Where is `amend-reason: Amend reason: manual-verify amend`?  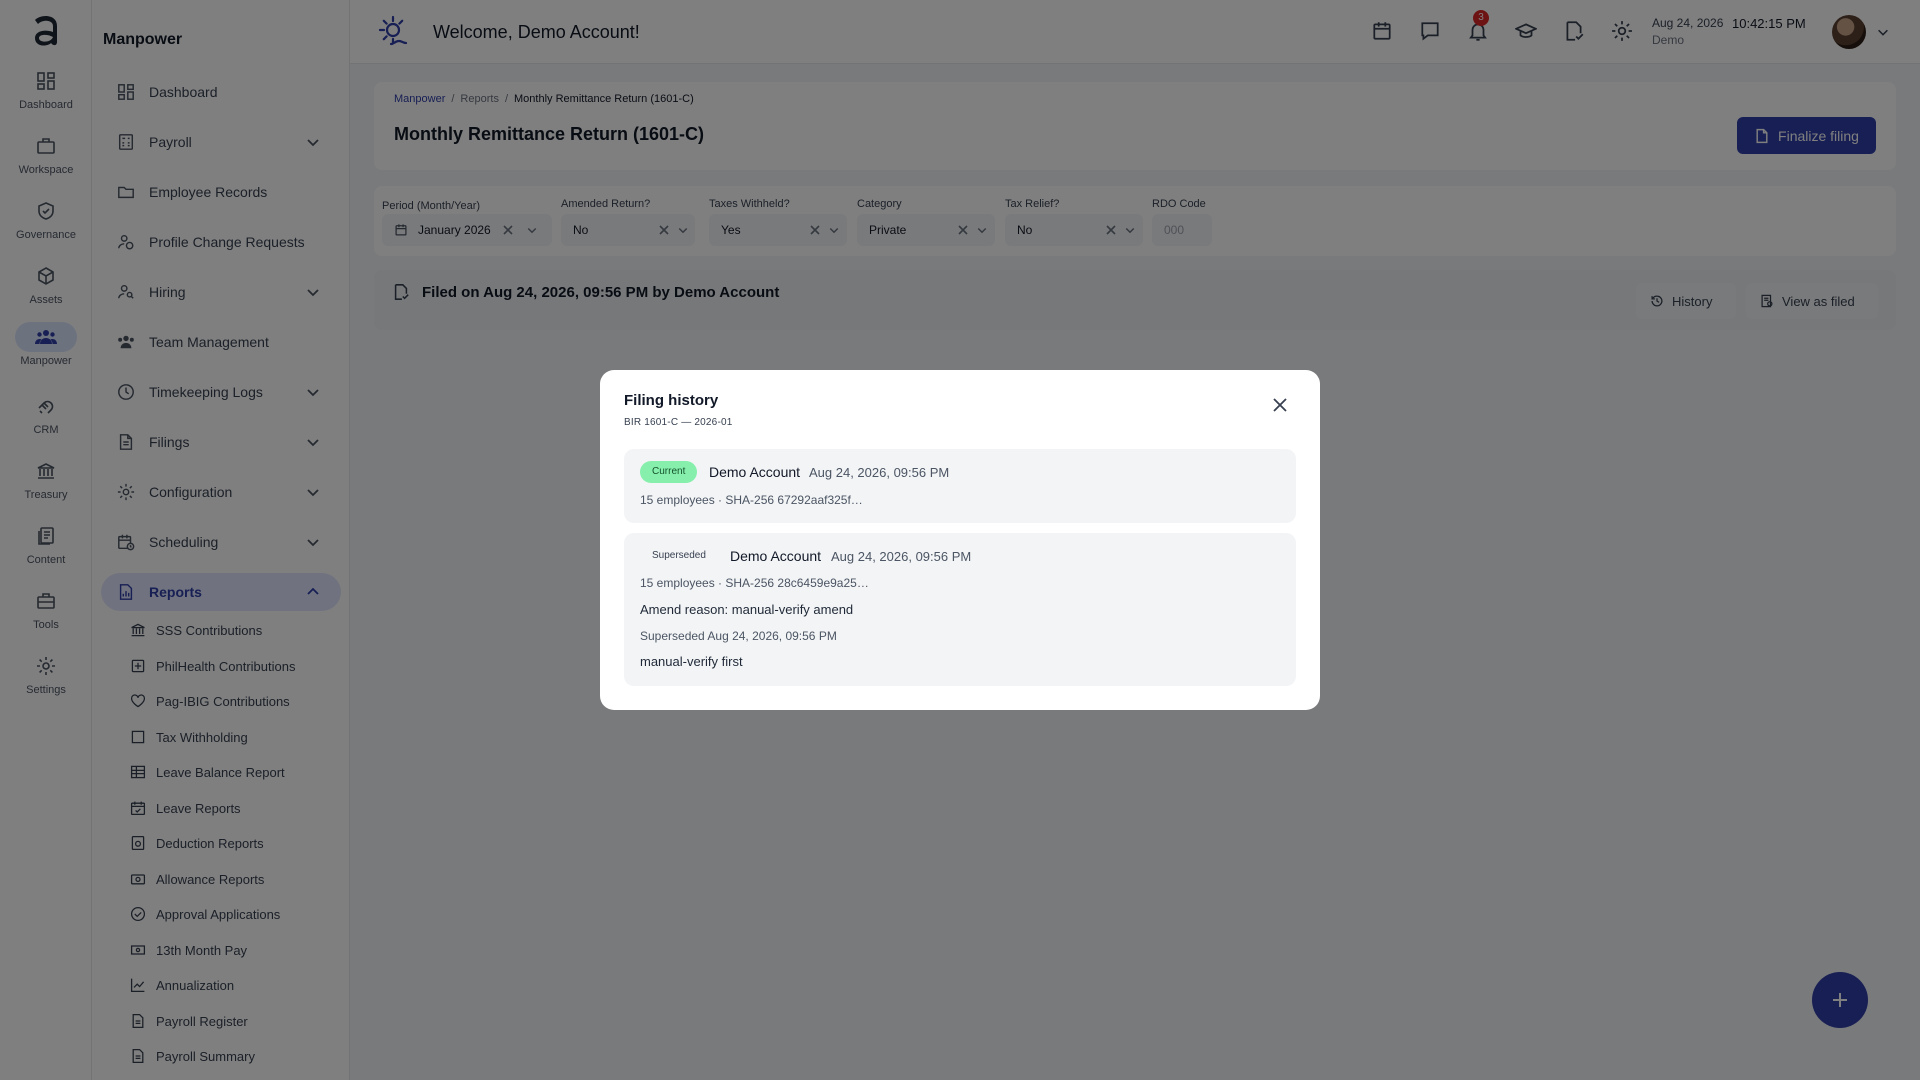
amend-reason: Amend reason: manual-verify amend is located at coordinates (747, 609).